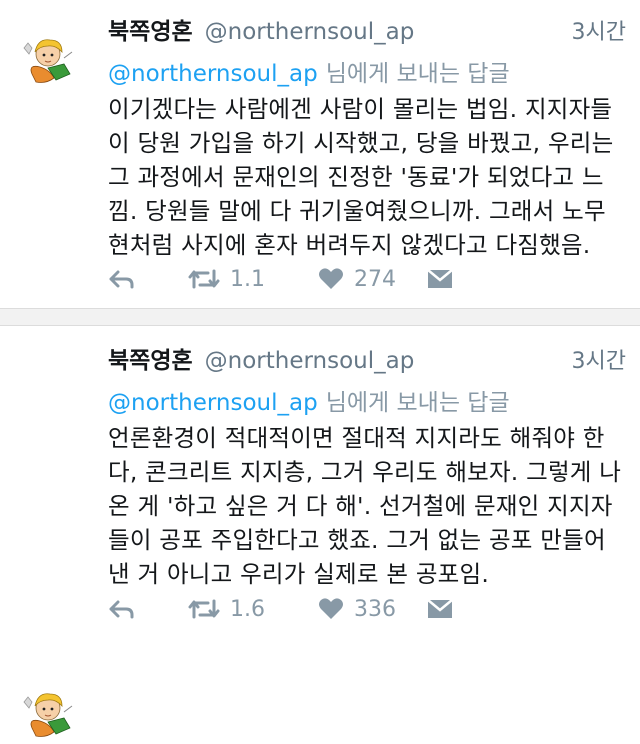 Image resolution: width=640 pixels, height=744 pixels. What do you see at coordinates (247, 279) in the screenshot?
I see `retweet-count: 1.1` at bounding box center [247, 279].